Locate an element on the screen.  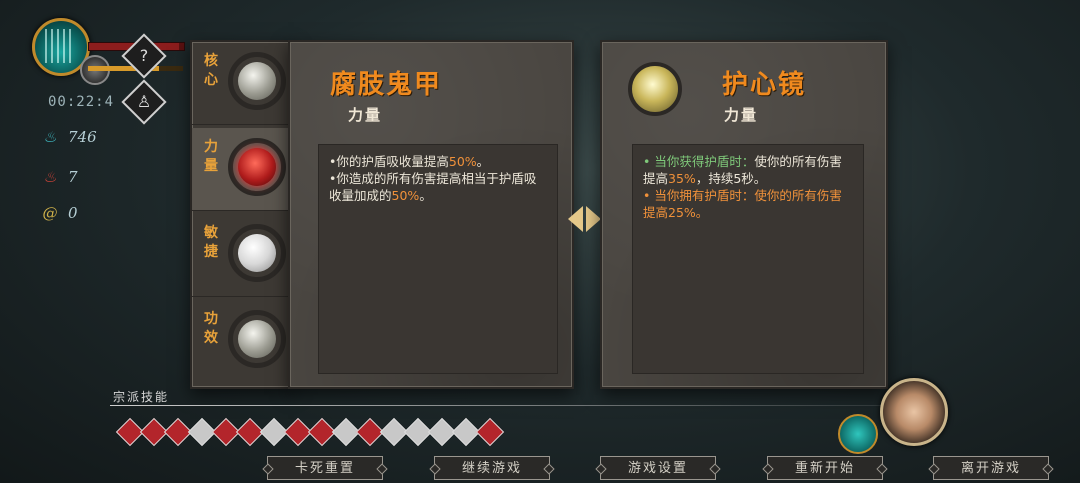
tab-core-label: 核心 is located at coordinates (211, 70).